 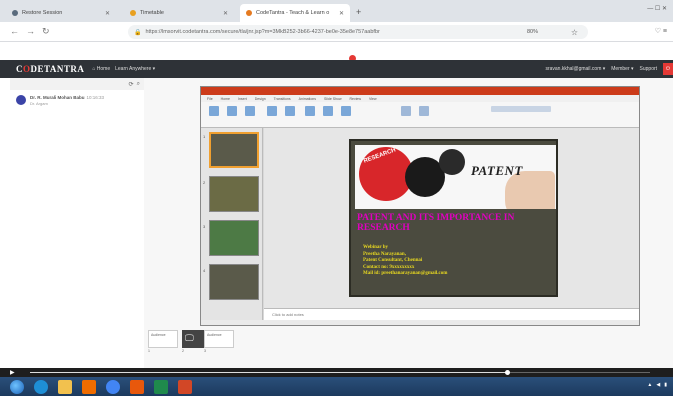 I want to click on chat-header: ⟳ ⌕, so click(x=77, y=84).